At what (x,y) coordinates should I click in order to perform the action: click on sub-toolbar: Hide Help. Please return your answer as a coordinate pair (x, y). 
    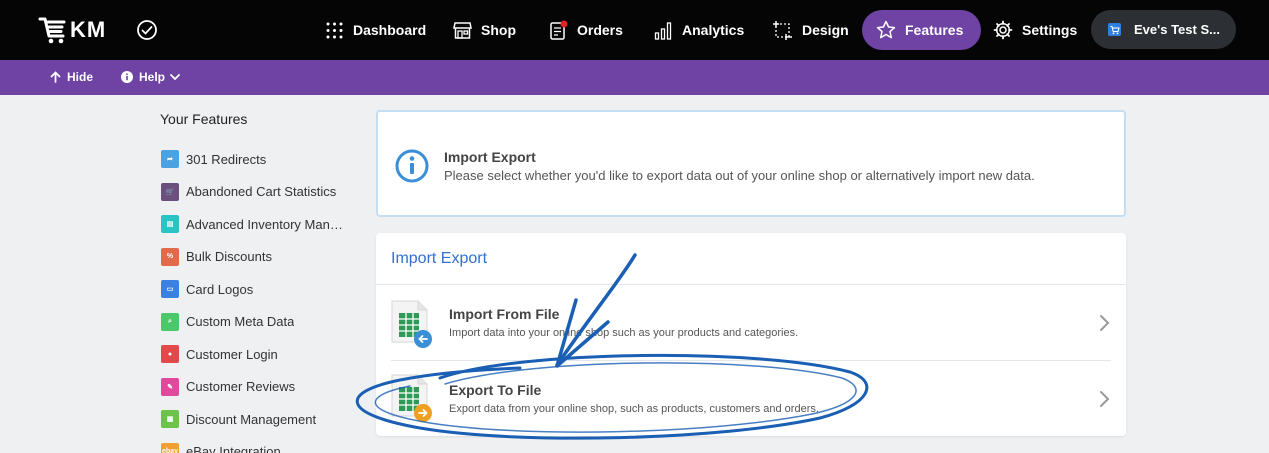
    Looking at the image, I should click on (634, 77).